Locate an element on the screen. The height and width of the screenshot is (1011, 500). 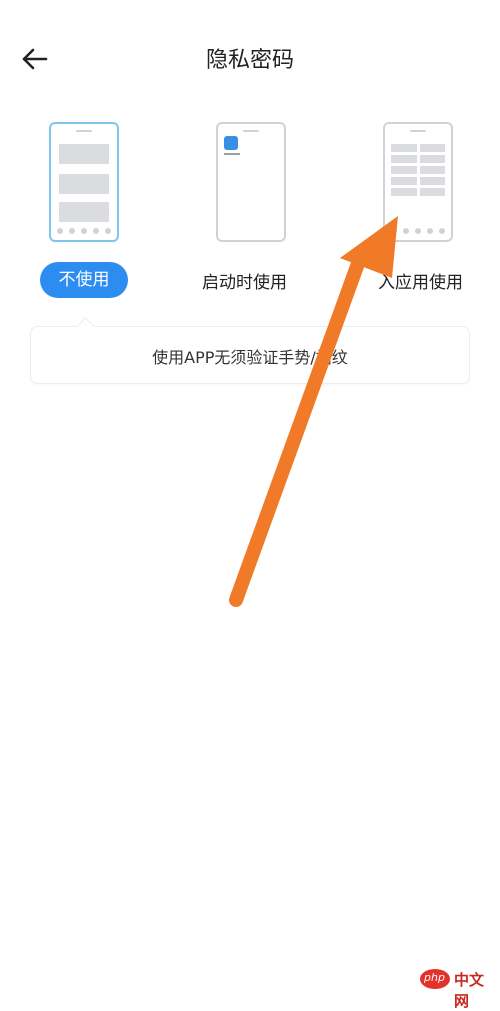
watermark-logo: php 中文网 is located at coordinates (458, 987).